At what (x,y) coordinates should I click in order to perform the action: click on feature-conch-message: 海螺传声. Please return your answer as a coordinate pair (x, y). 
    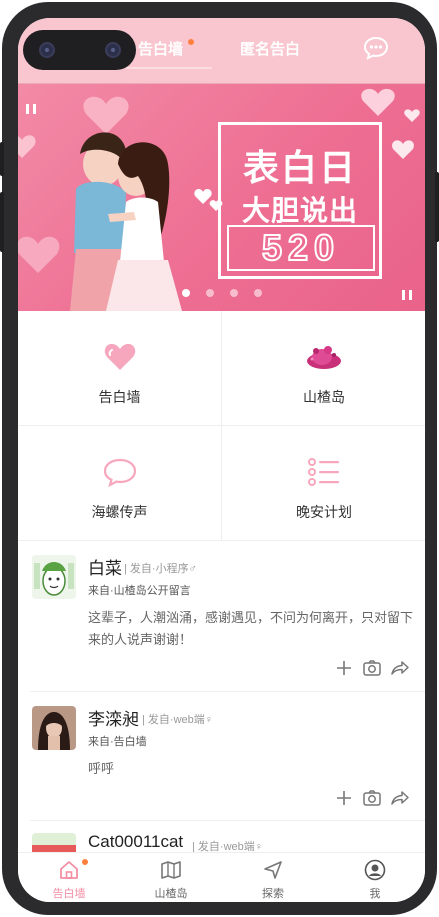
    Looking at the image, I should click on (120, 483).